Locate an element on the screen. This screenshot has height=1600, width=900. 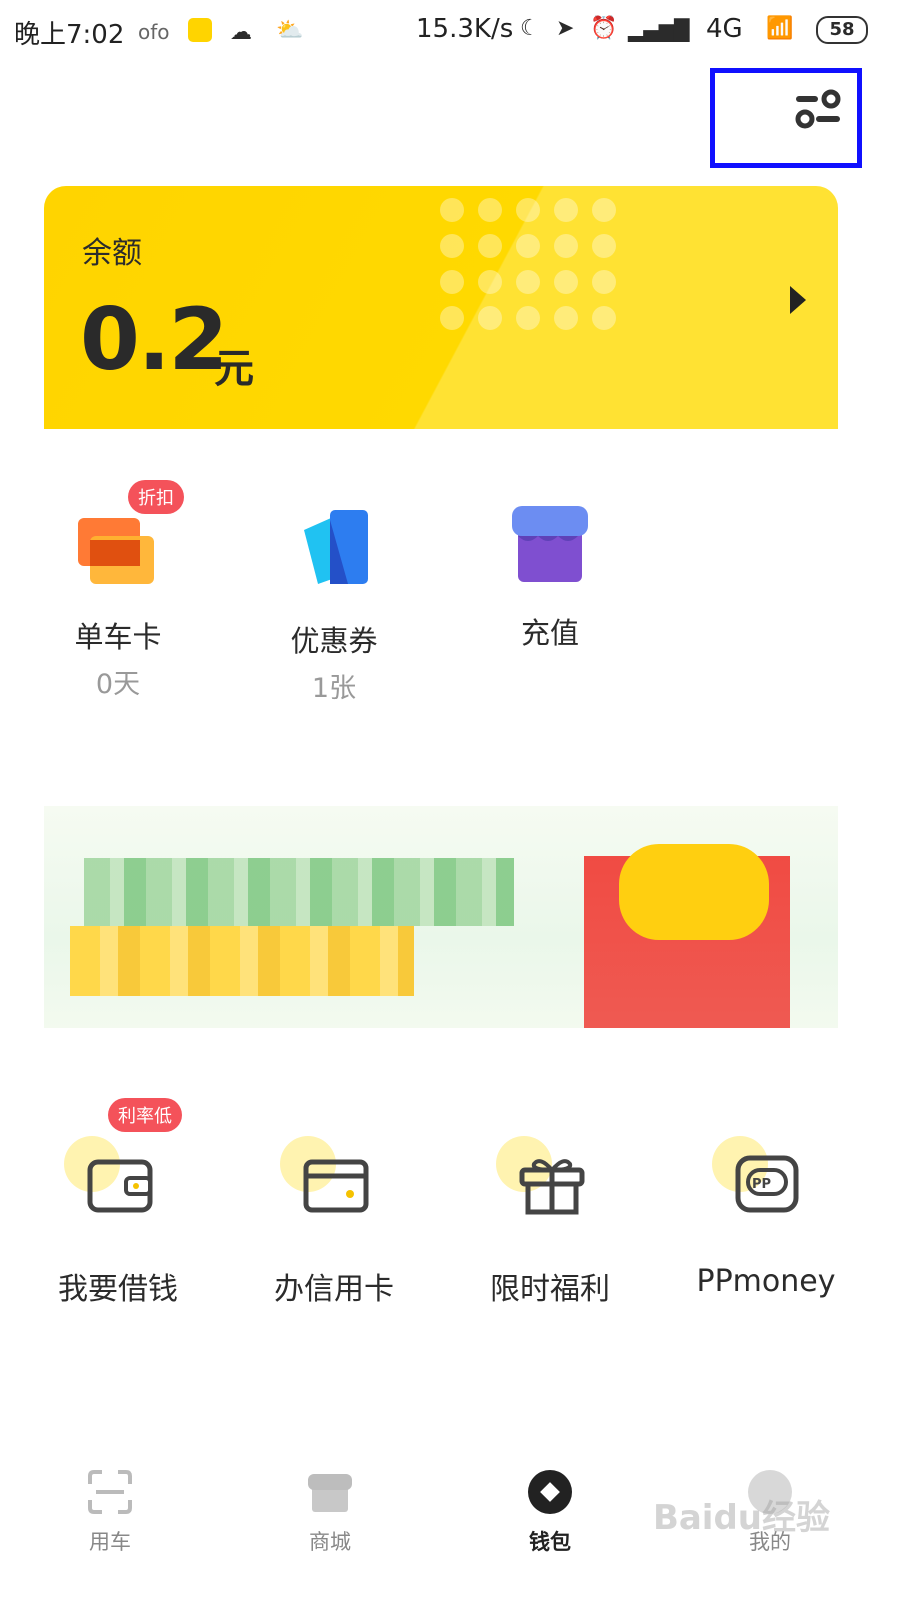
quick-item-sub: 1张 is located at coordinates (334, 688).